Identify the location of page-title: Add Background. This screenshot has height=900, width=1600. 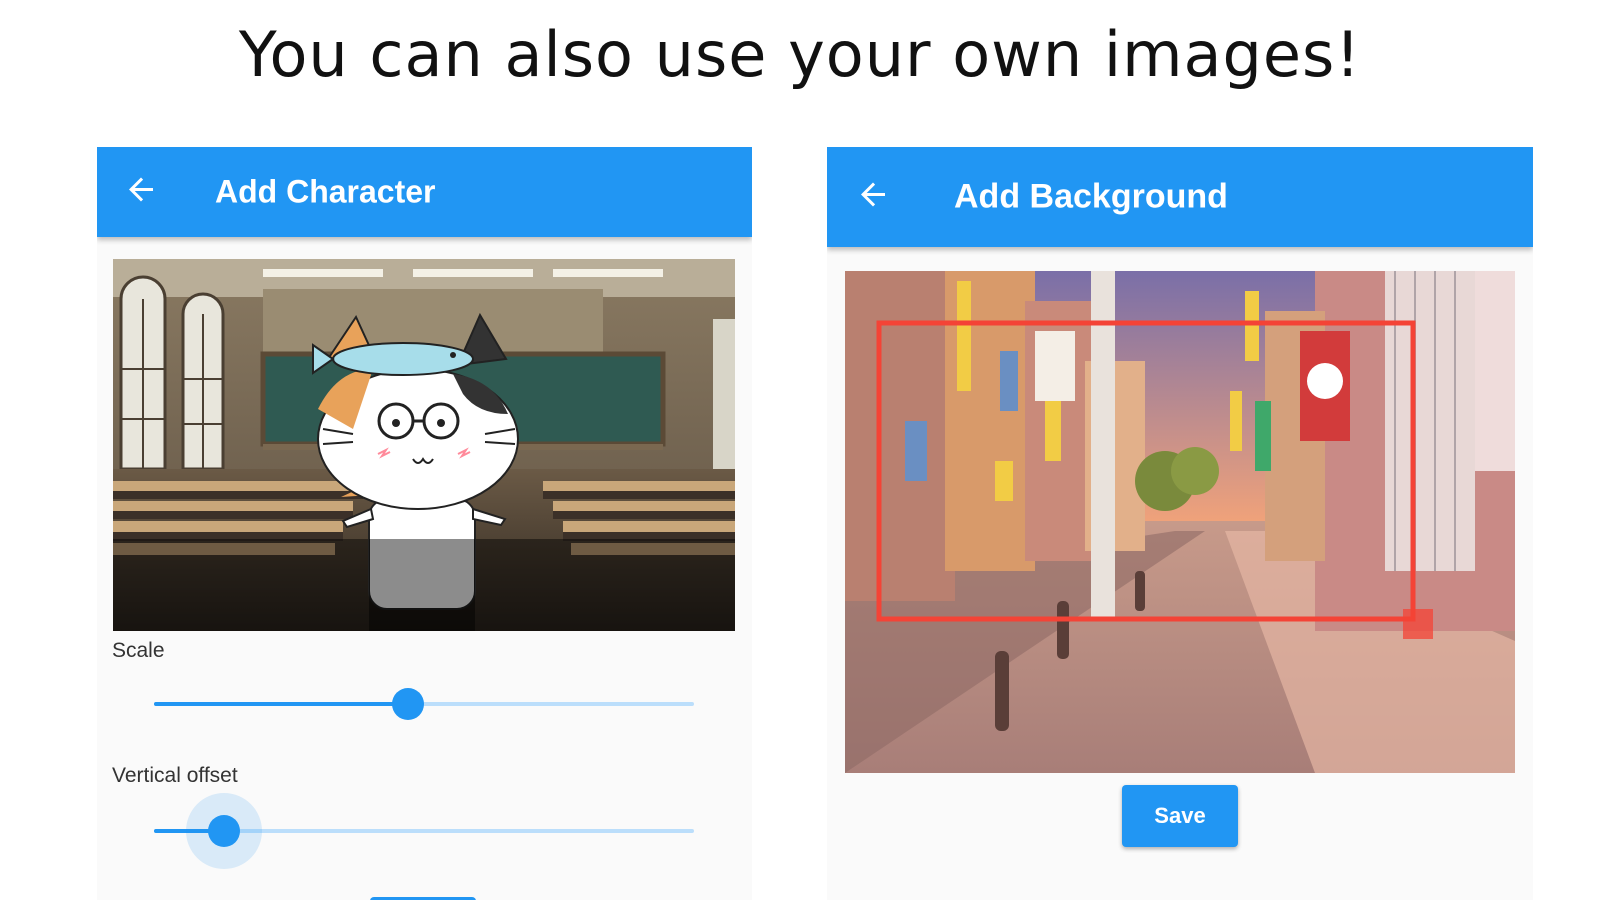
(1091, 196).